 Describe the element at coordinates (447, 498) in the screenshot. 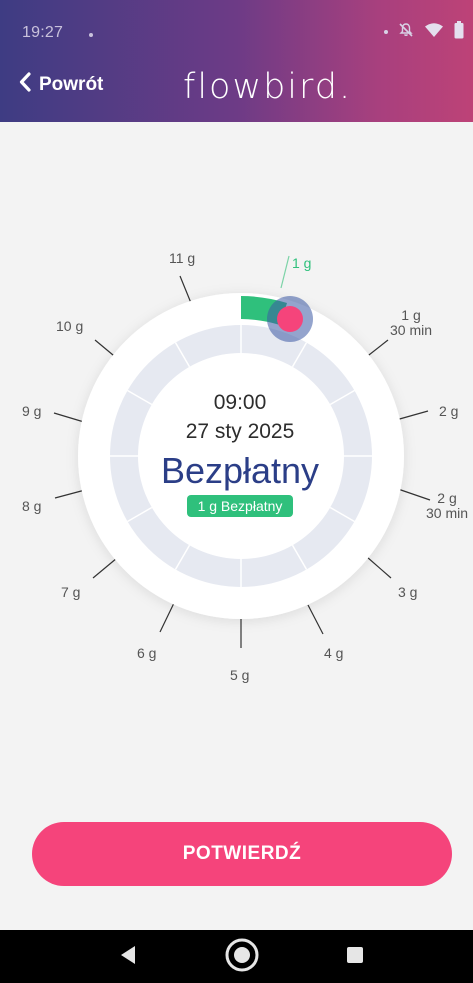

I see `tick-label-2g-b: 2 g` at that location.